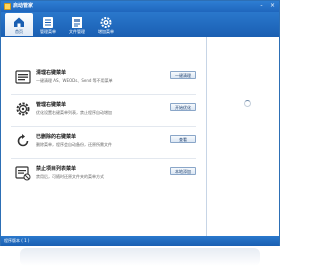 The image size is (320, 270). Describe the element at coordinates (183, 139) in the screenshot. I see `view-button: 查看` at that location.